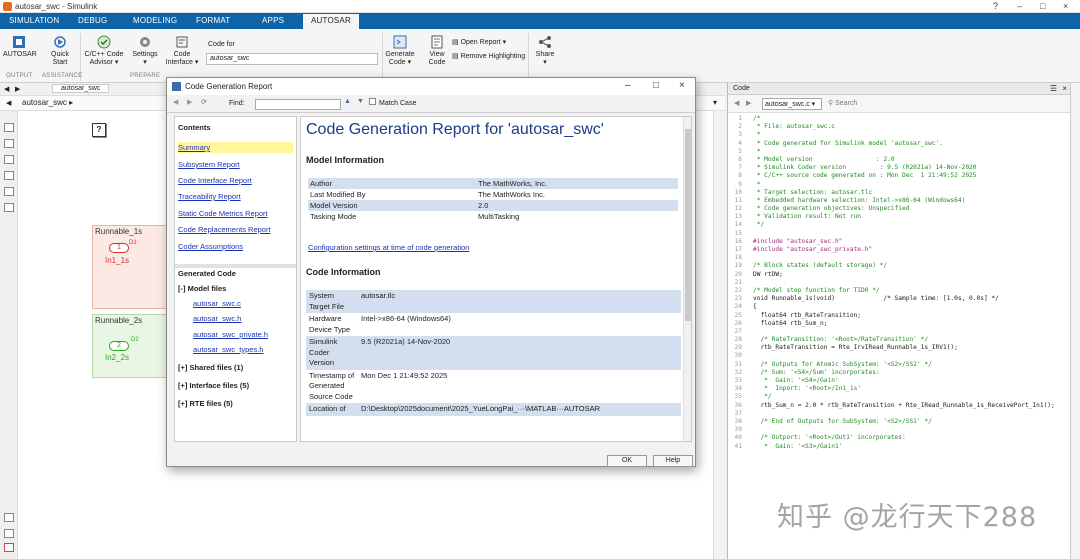 The image size is (1080, 559). I want to click on file-select: autosar_swc.c ▾, so click(792, 104).